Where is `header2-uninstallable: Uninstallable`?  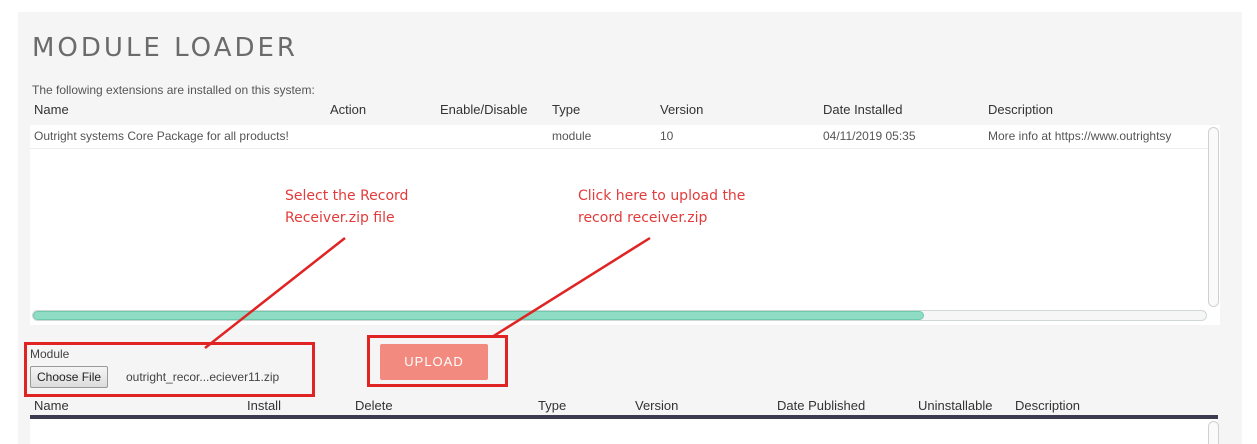
header2-uninstallable: Uninstallable is located at coordinates (955, 405).